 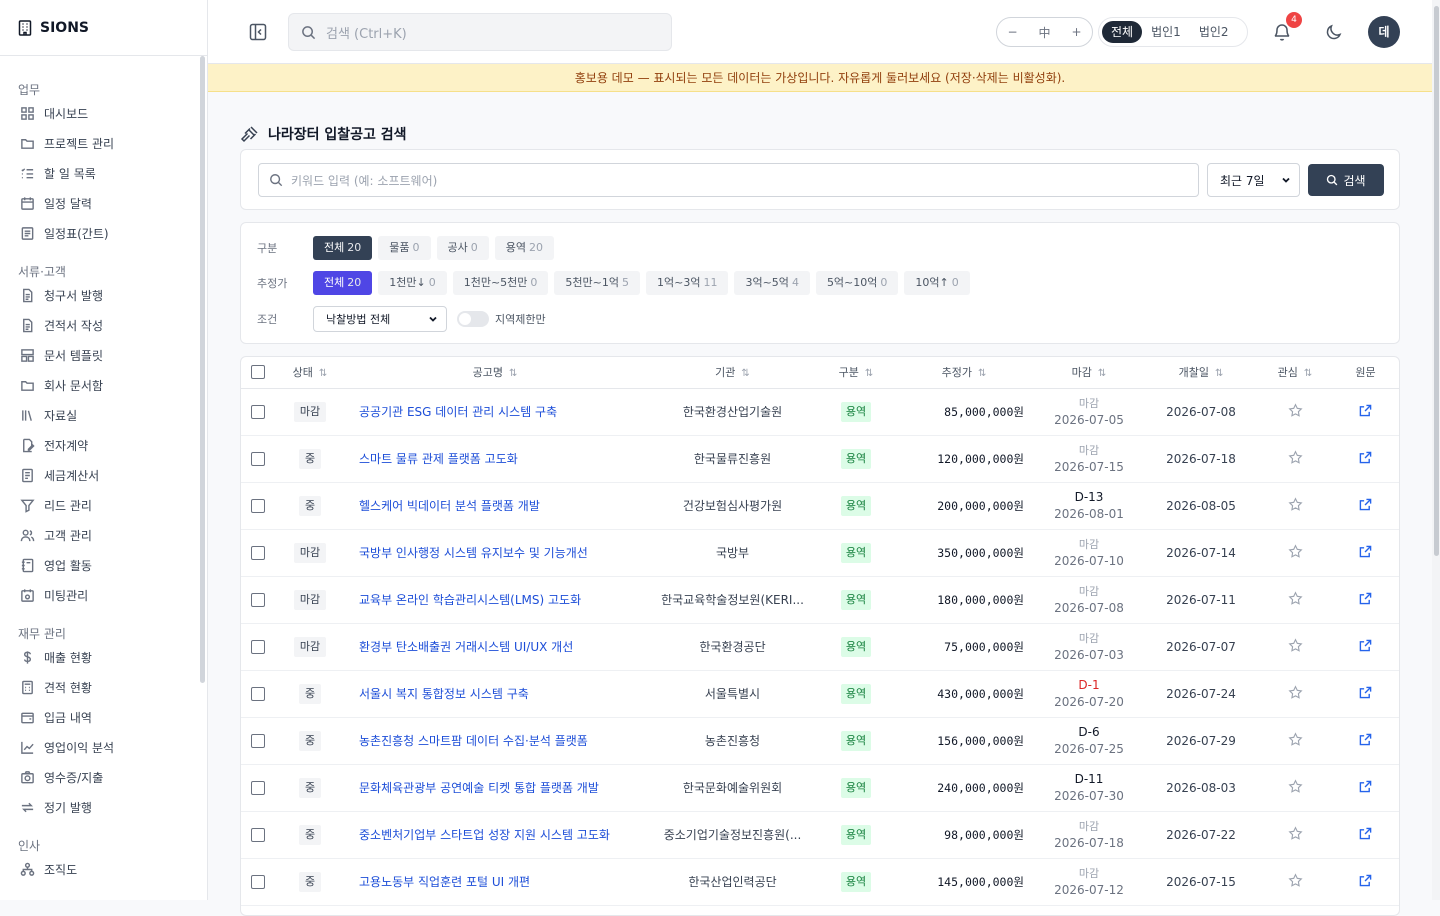 What do you see at coordinates (1012, 32) in the screenshot?
I see `zoom-out-button: −` at bounding box center [1012, 32].